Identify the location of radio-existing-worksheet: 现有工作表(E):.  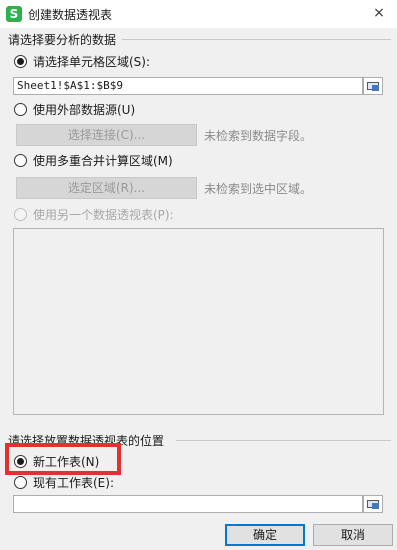
(64, 482).